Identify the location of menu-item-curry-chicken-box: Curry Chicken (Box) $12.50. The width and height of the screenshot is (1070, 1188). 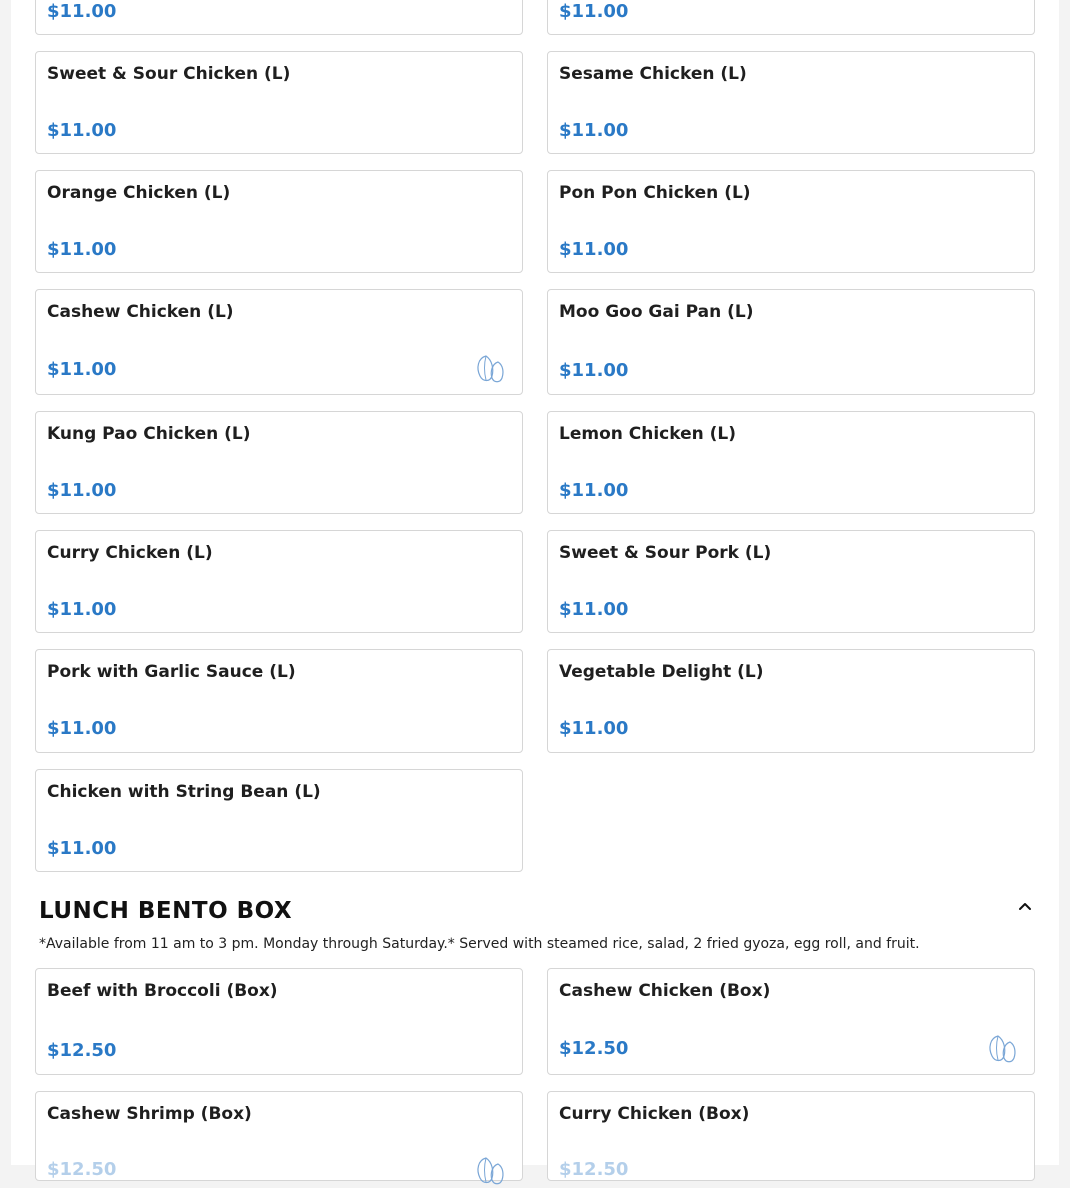
(791, 1136).